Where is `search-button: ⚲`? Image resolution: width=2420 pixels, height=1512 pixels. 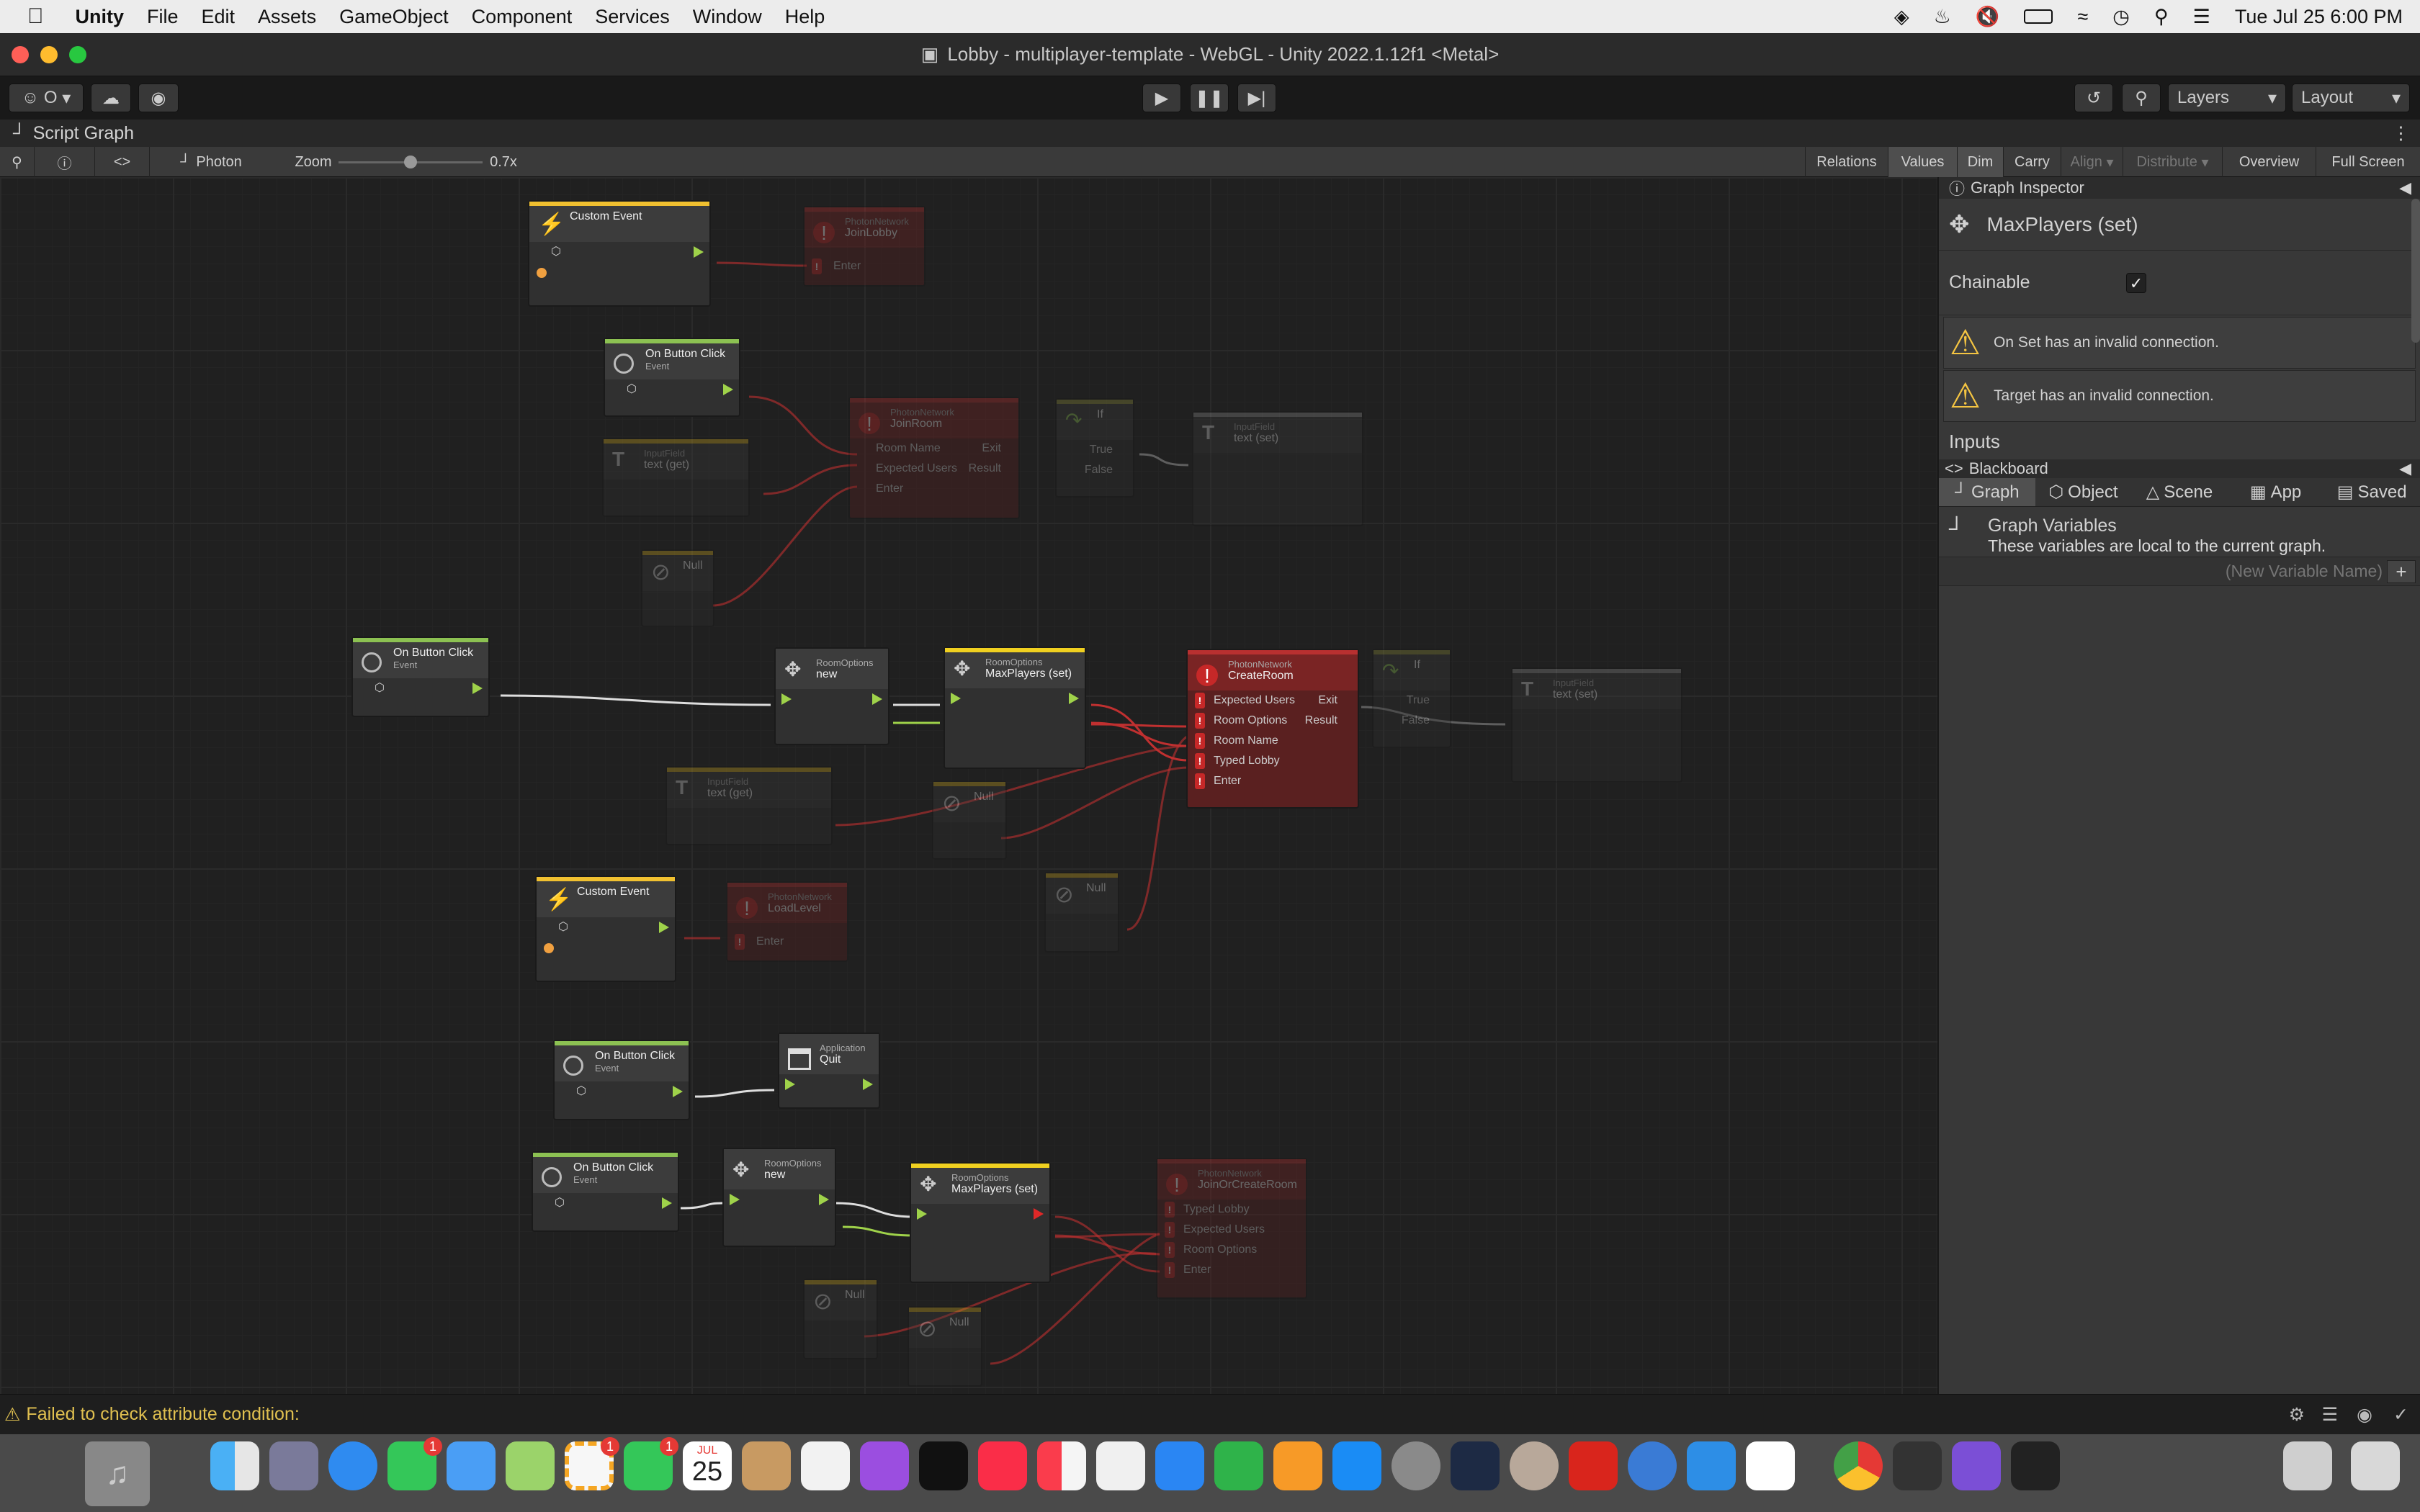
search-button: ⚲ is located at coordinates (2141, 98).